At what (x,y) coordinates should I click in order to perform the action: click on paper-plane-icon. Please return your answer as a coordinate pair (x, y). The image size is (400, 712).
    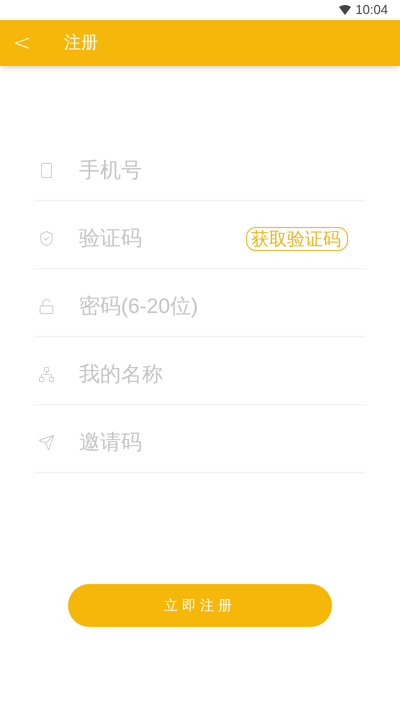
    Looking at the image, I should click on (46, 442).